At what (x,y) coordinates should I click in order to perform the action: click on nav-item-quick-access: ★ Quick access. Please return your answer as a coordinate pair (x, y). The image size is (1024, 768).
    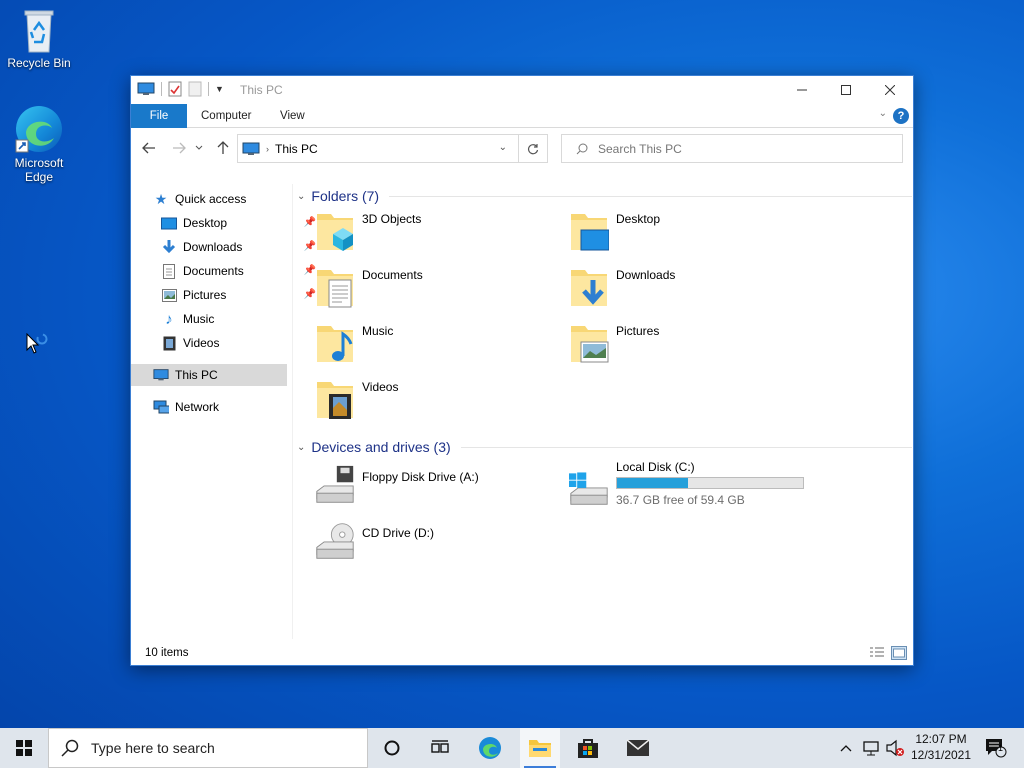
    Looking at the image, I should click on (230, 199).